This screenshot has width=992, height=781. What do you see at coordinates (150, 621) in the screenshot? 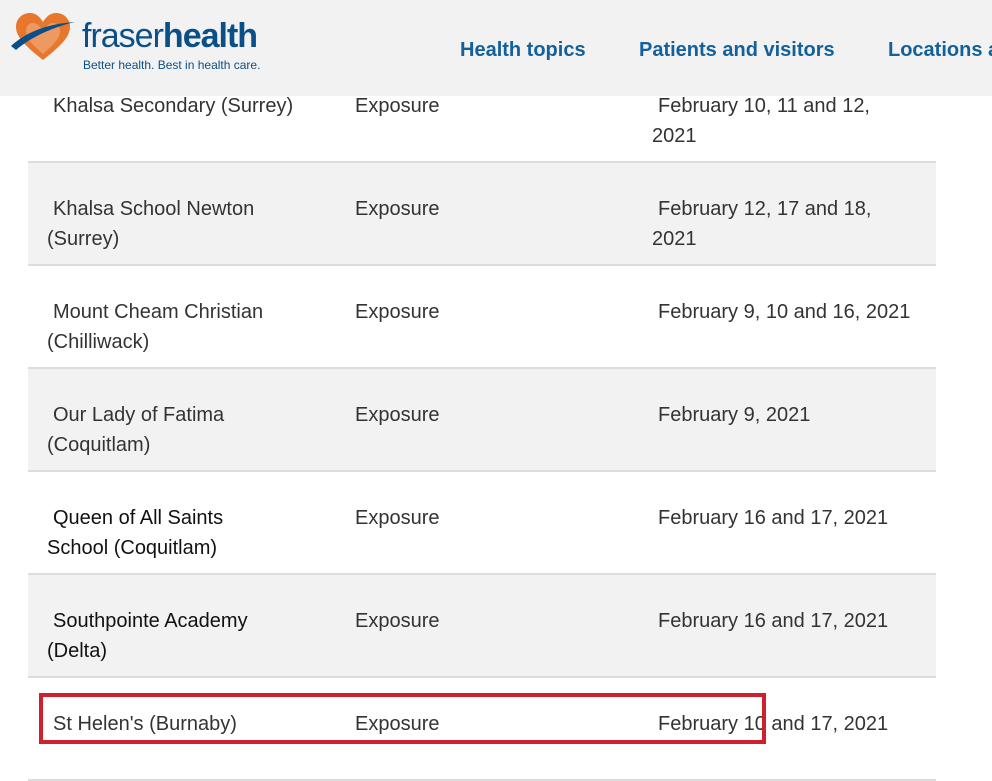
I see `school-name-line1: Southpointe Academy` at bounding box center [150, 621].